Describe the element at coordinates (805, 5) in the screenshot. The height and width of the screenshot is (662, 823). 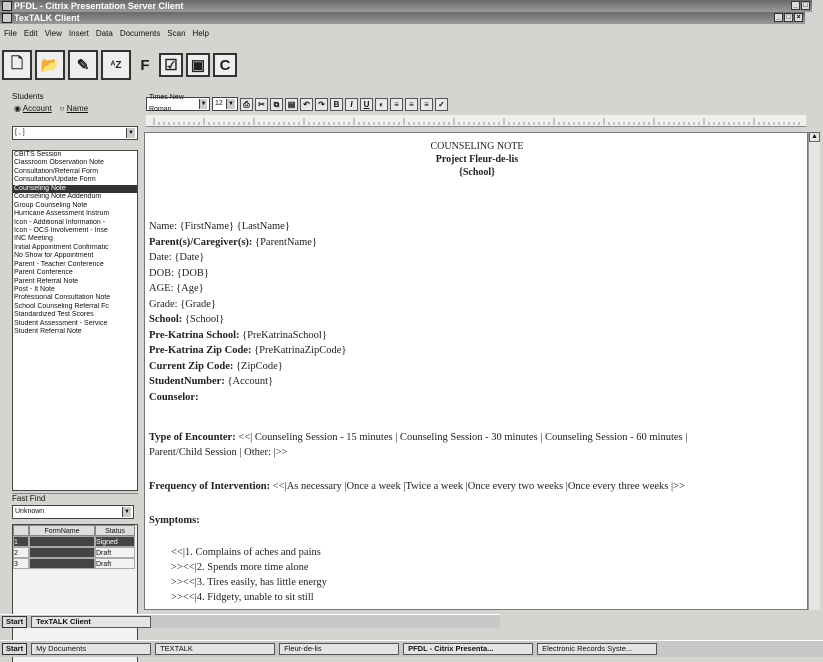
I see `maximize-button: □` at that location.